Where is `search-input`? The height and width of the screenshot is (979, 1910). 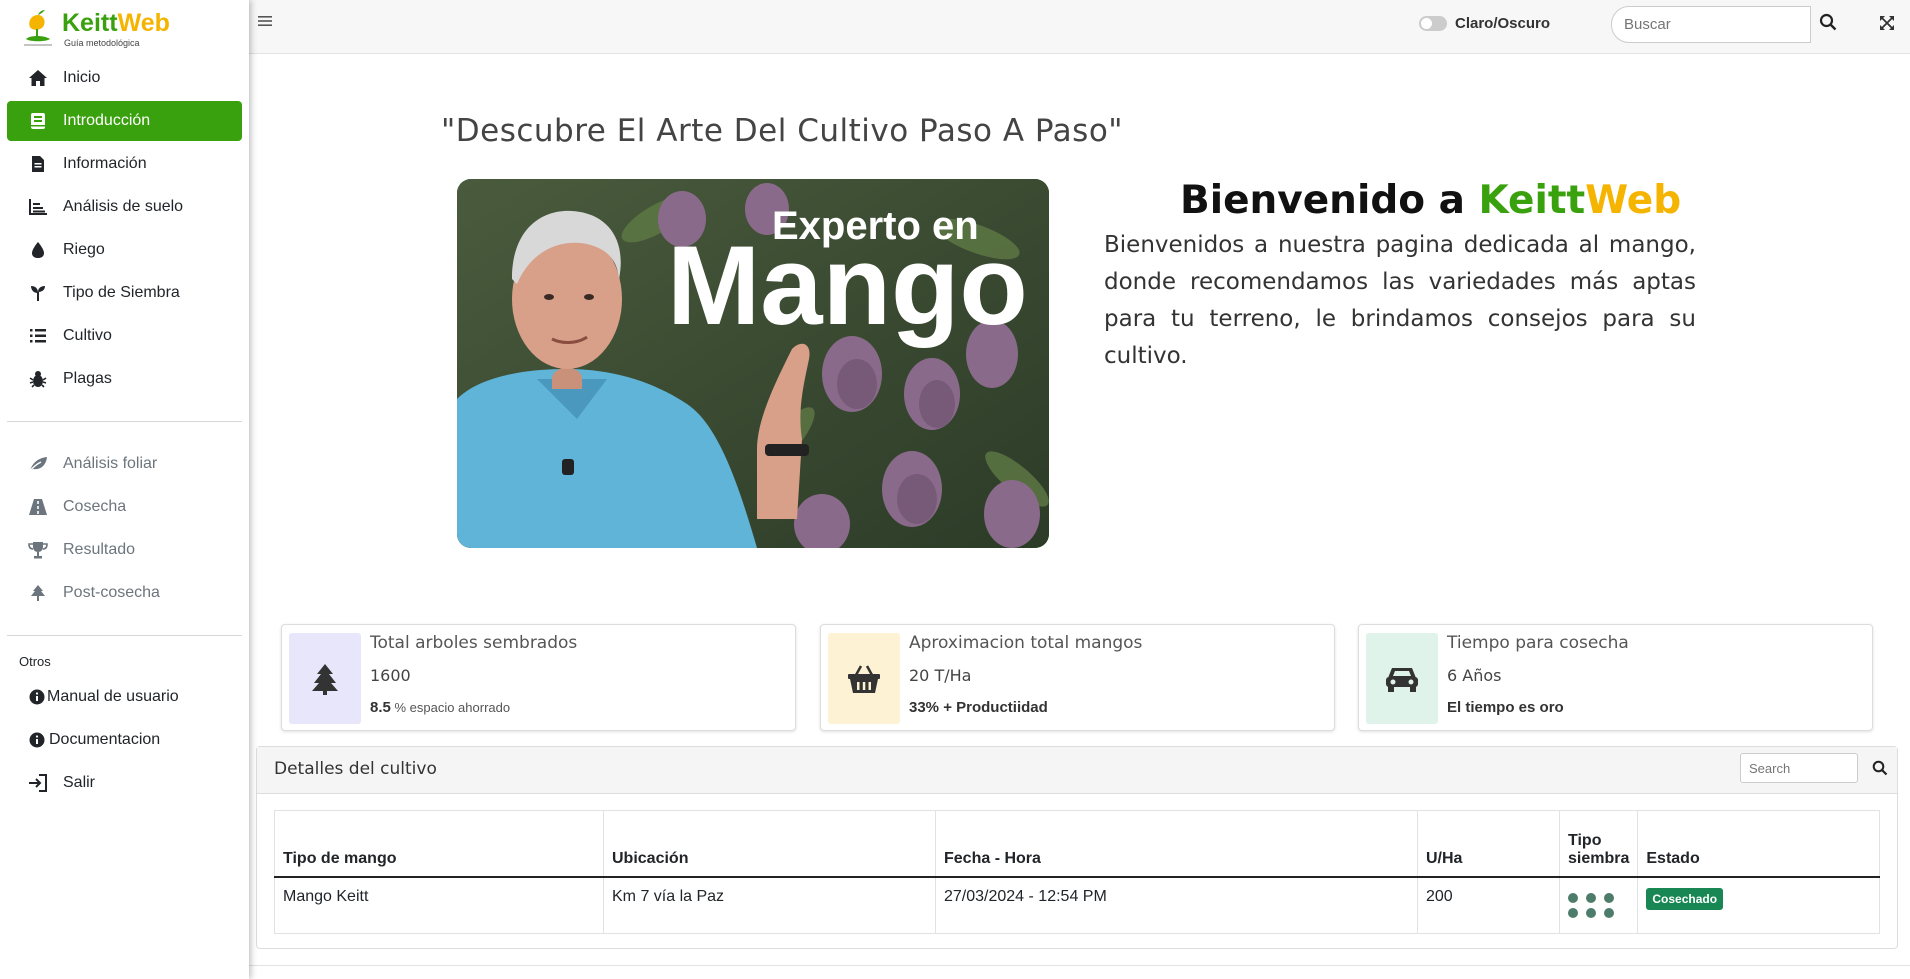
search-input is located at coordinates (1711, 24).